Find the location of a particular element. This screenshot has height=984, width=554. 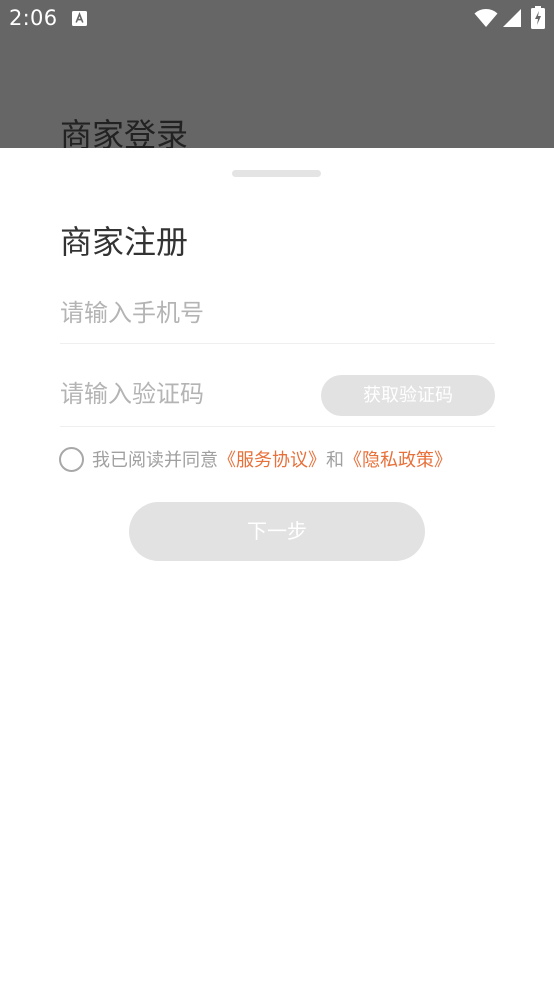

agree-checkbox is located at coordinates (71, 459).